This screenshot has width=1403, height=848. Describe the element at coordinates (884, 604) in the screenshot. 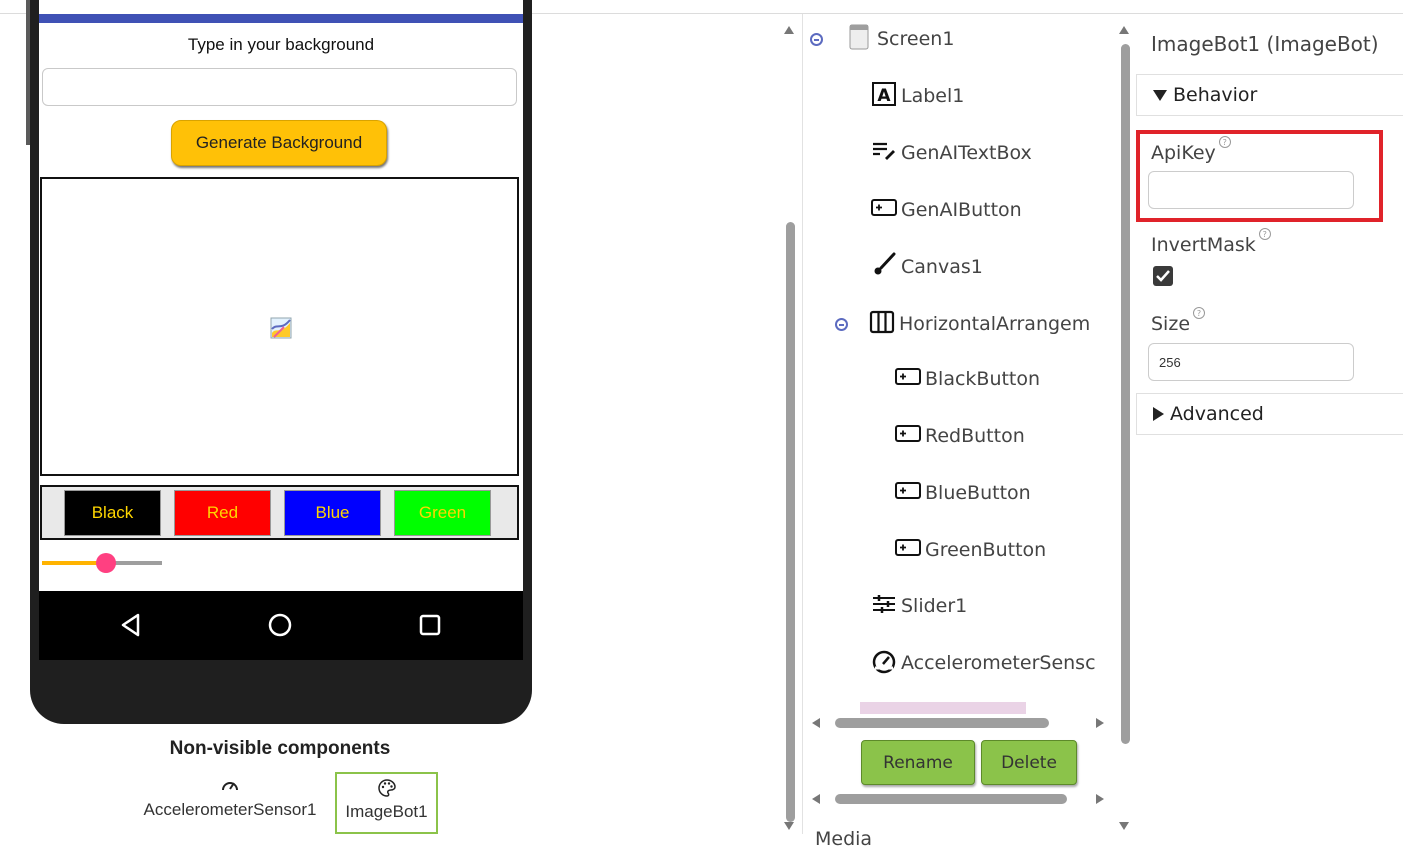

I see `slider-icon` at that location.